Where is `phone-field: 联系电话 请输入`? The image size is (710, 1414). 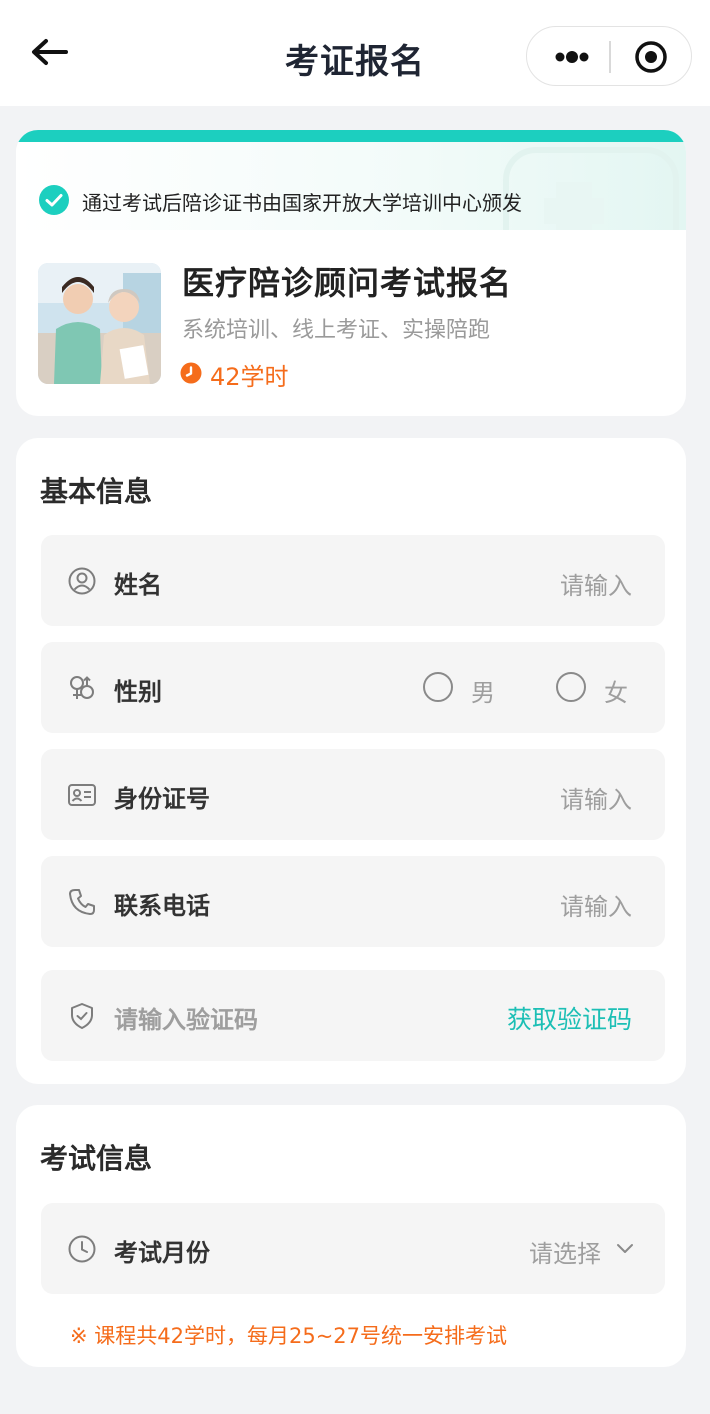
phone-field: 联系电话 请输入 is located at coordinates (353, 901).